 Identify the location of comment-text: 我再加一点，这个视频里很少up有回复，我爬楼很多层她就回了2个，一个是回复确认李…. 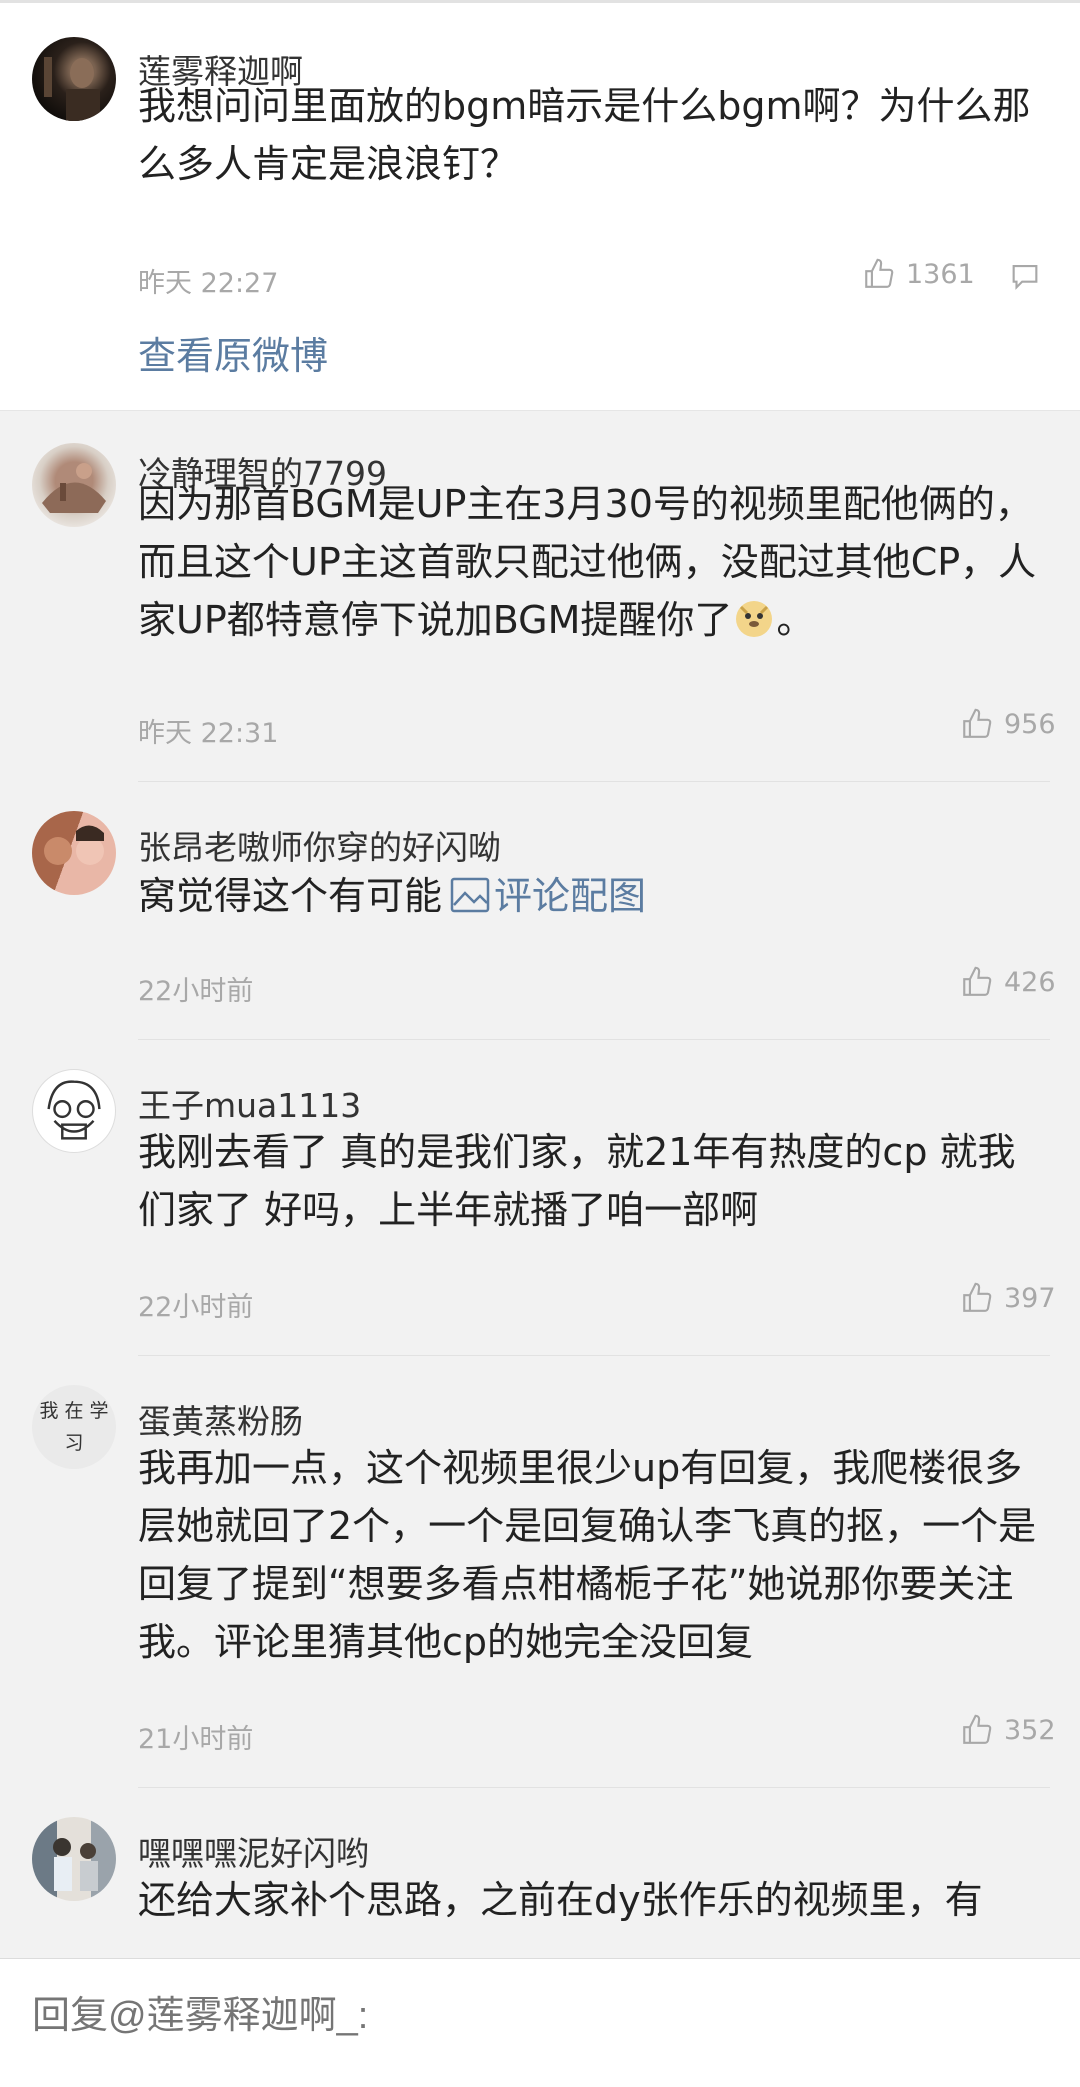
(587, 1555).